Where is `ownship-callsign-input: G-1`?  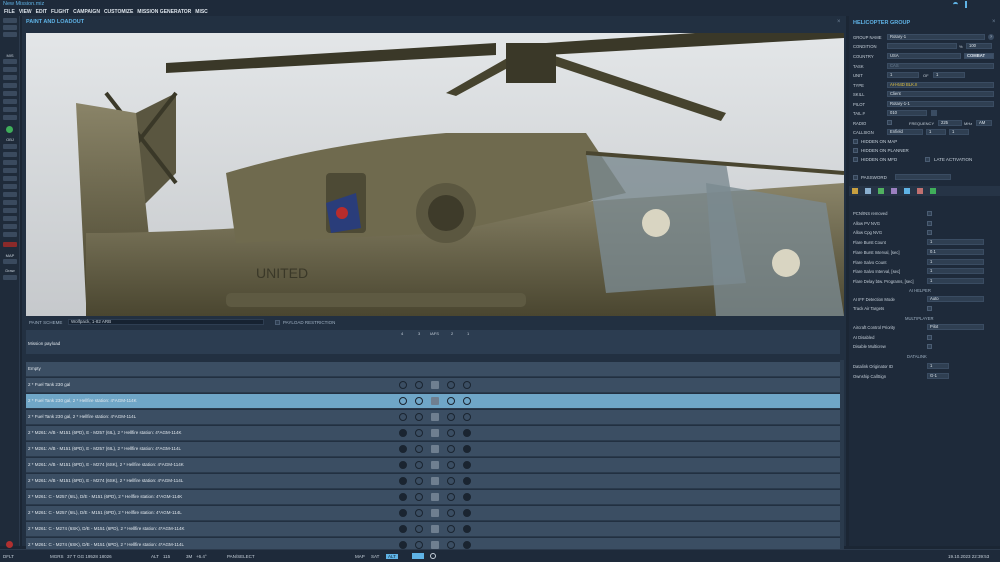 ownship-callsign-input: G-1 is located at coordinates (938, 376).